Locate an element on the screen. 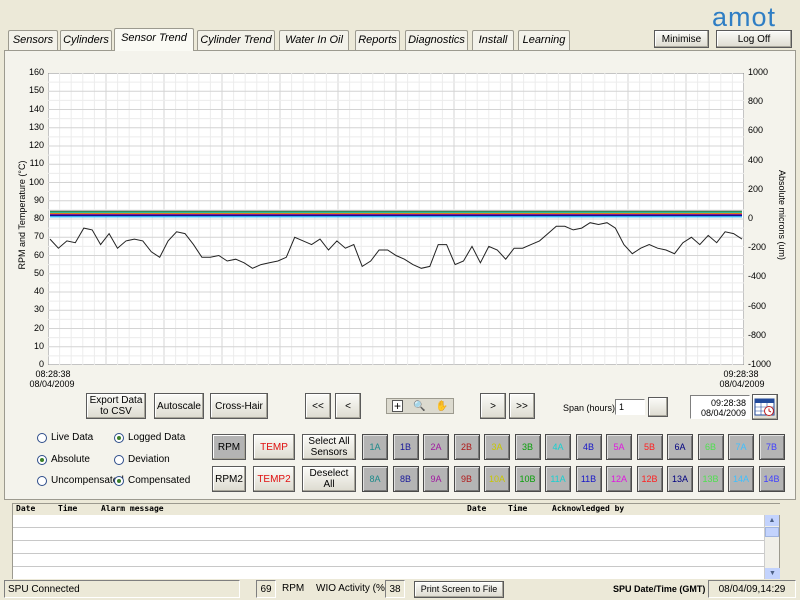  logged-data-radio: Logged Data is located at coordinates (149, 437).